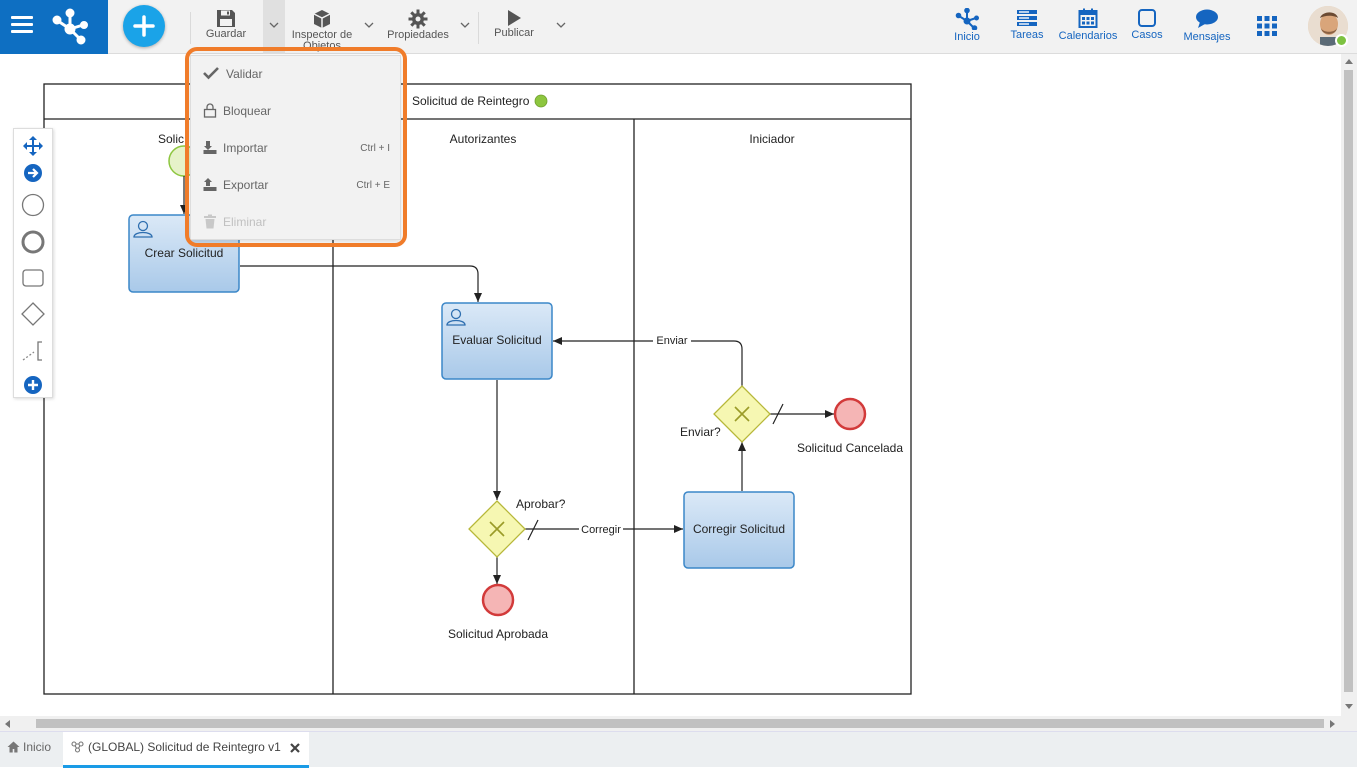 The image size is (1357, 768). I want to click on end-event-tool-icon, so click(33, 242).